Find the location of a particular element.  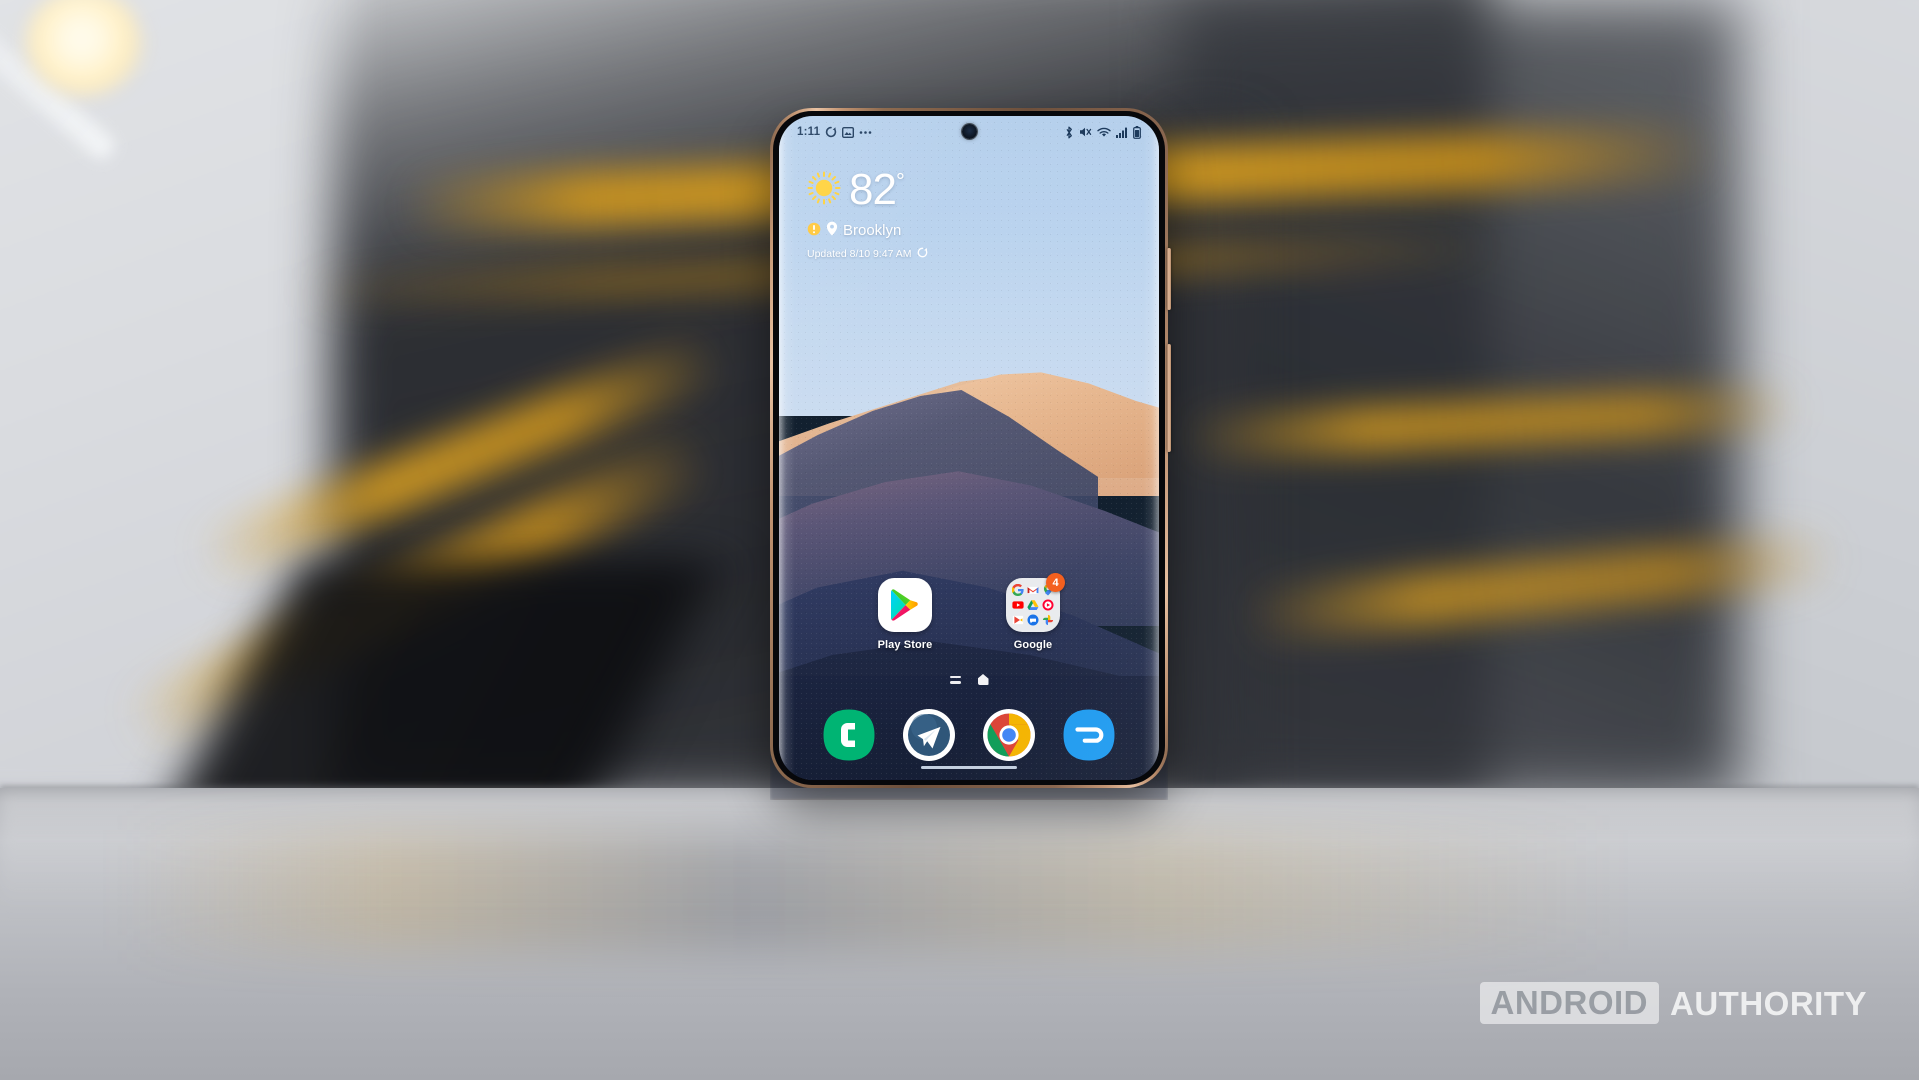

status-bar-left: 1:11 is located at coordinates (834, 132).